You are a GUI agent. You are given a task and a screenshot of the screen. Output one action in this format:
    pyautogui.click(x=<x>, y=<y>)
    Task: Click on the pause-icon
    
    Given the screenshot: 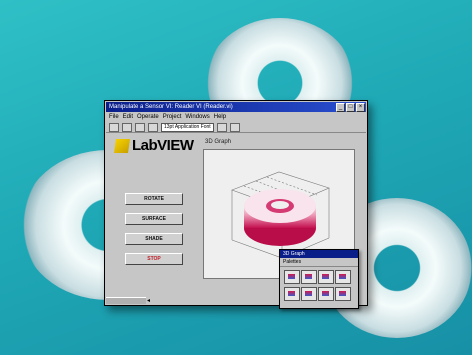 What is the action you would take?
    pyautogui.click(x=153, y=127)
    